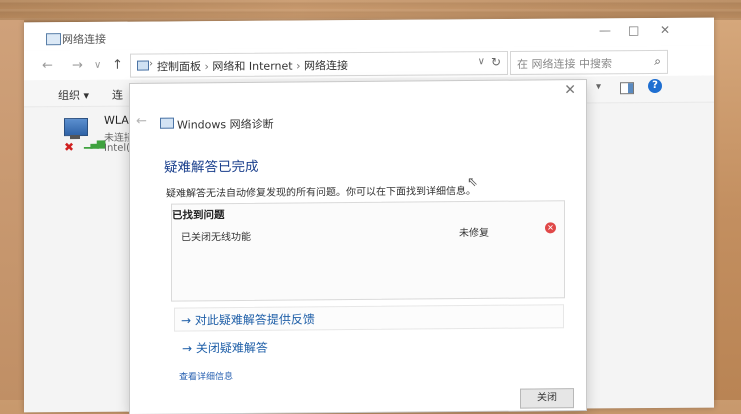 The width and height of the screenshot is (741, 414). What do you see at coordinates (77, 65) in the screenshot?
I see `forward-arrow-icon: →` at bounding box center [77, 65].